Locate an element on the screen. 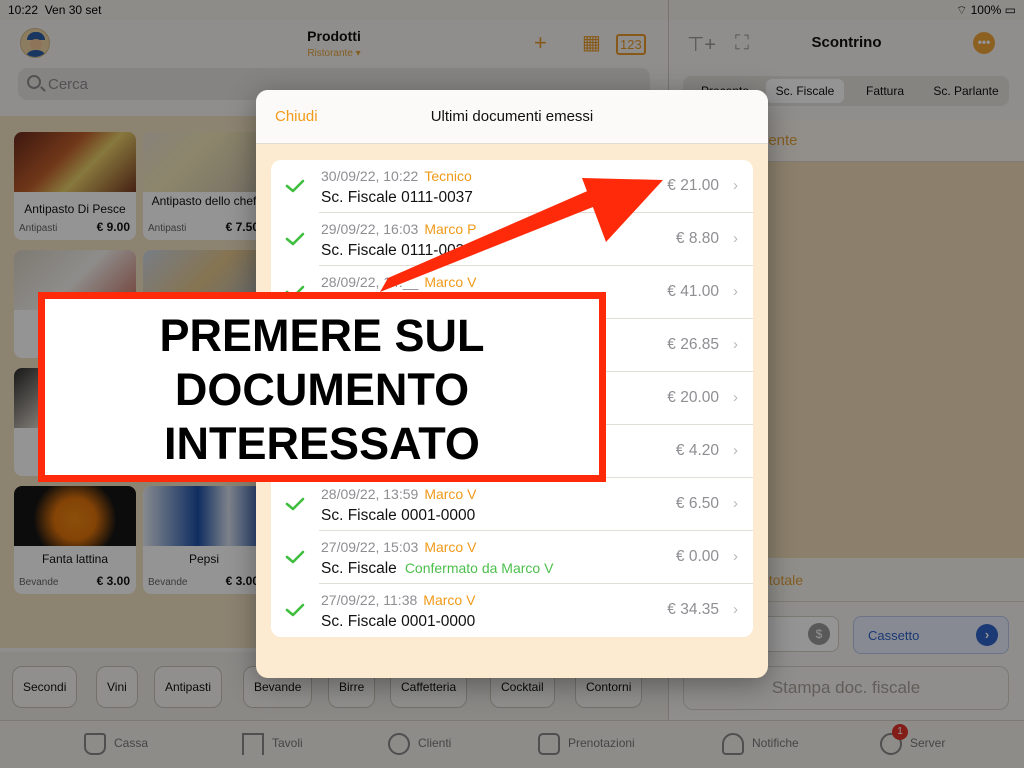  document-amount: € 41.00 is located at coordinates (693, 291).